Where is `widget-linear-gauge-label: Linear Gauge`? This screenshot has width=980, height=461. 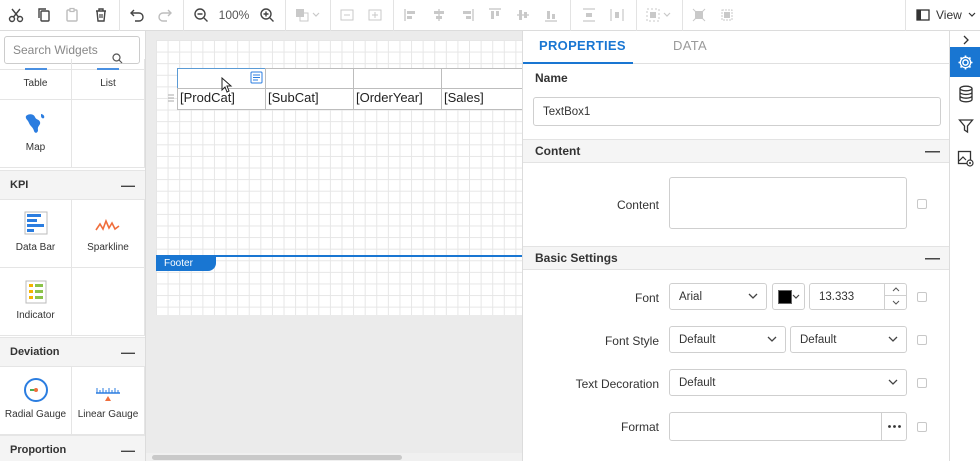 widget-linear-gauge-label: Linear Gauge is located at coordinates (108, 414).